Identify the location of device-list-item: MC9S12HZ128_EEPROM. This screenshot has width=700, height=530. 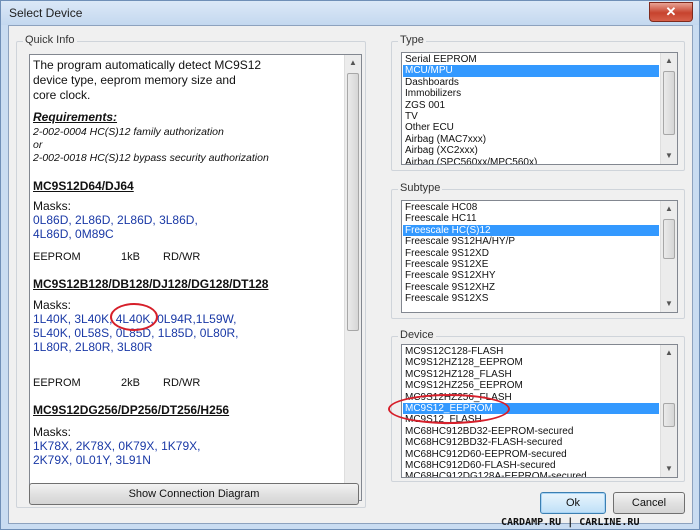
(531, 362).